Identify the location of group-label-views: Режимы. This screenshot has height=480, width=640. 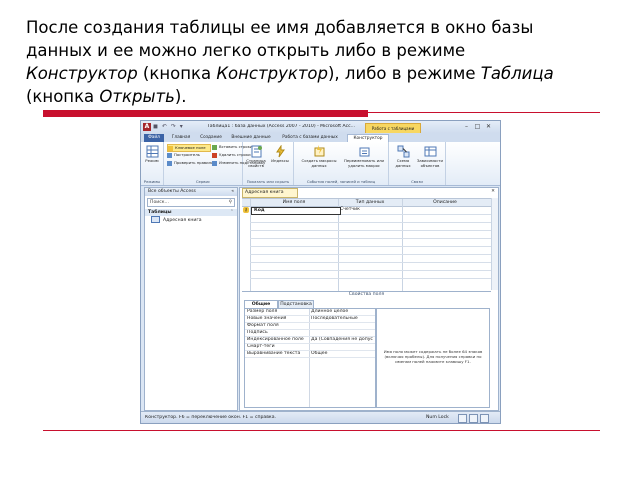
(152, 181).